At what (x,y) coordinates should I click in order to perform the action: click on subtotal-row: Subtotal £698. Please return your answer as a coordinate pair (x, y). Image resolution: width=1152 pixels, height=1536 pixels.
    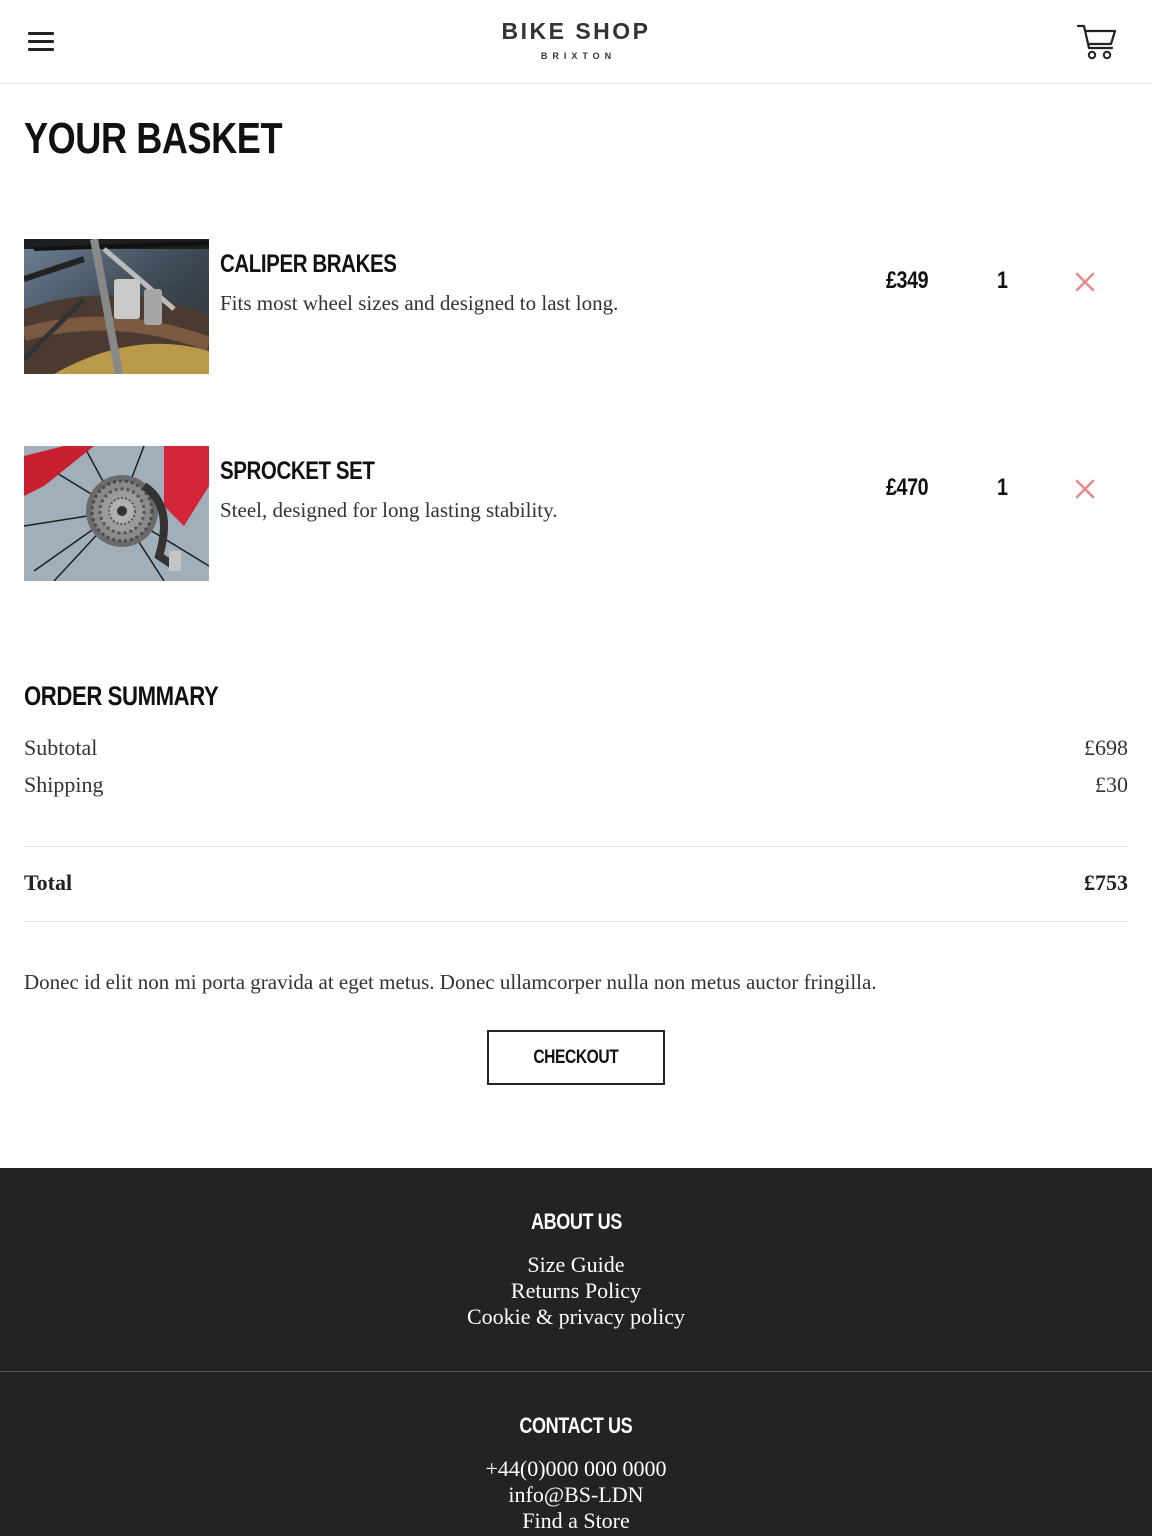
    Looking at the image, I should click on (576, 748).